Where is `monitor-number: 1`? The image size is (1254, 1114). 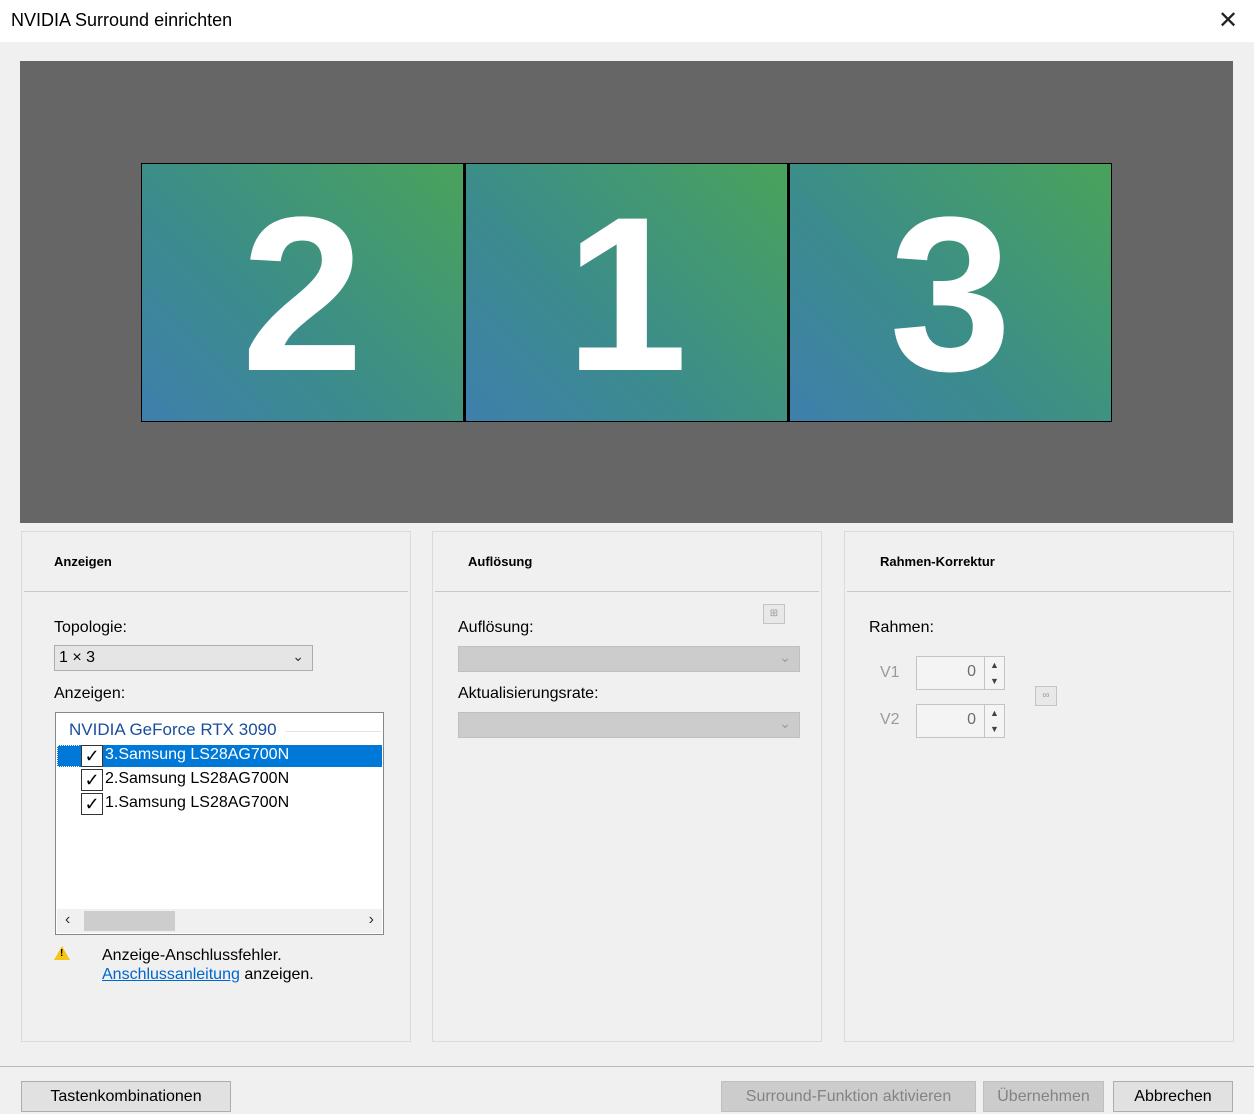
monitor-number: 1 is located at coordinates (626, 294).